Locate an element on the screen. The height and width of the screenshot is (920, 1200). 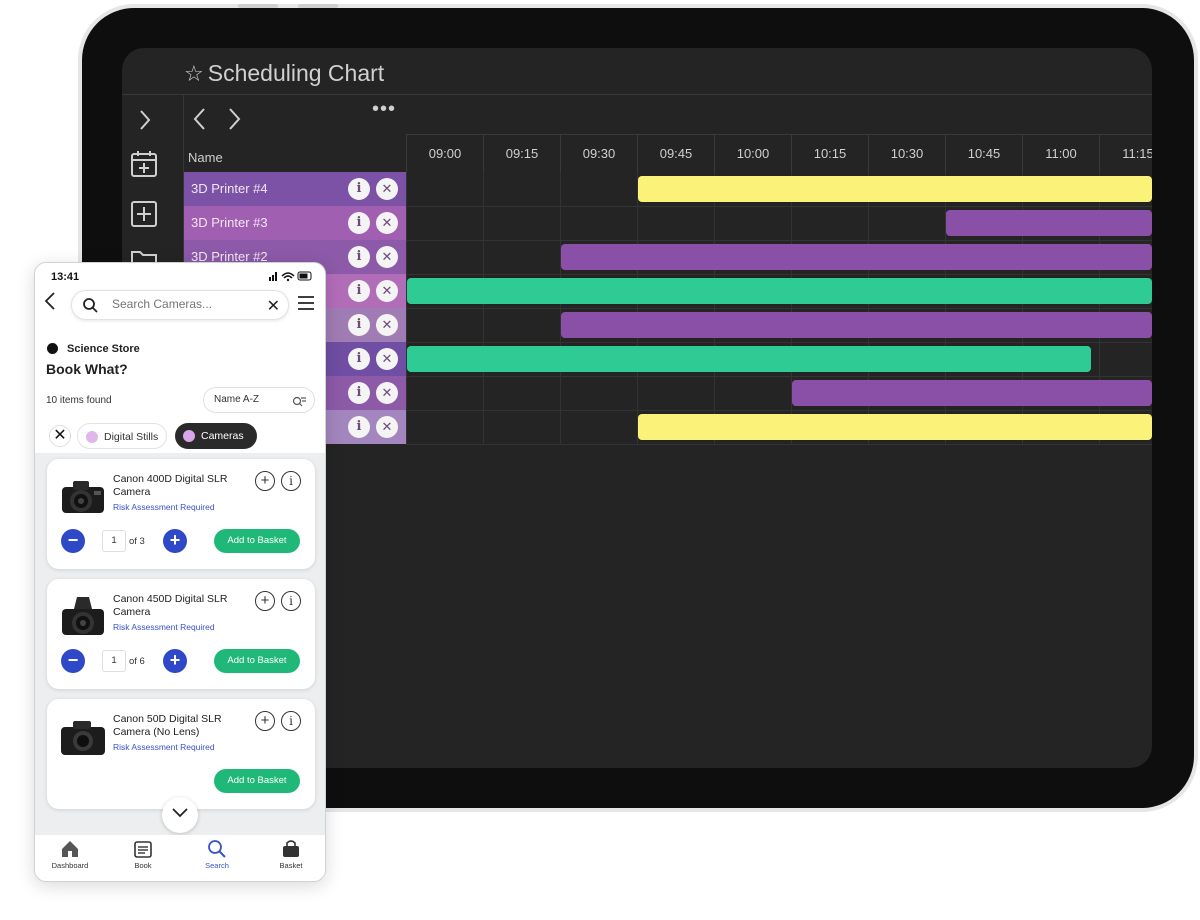
clear-search-icon: ✕ is located at coordinates (273, 306).